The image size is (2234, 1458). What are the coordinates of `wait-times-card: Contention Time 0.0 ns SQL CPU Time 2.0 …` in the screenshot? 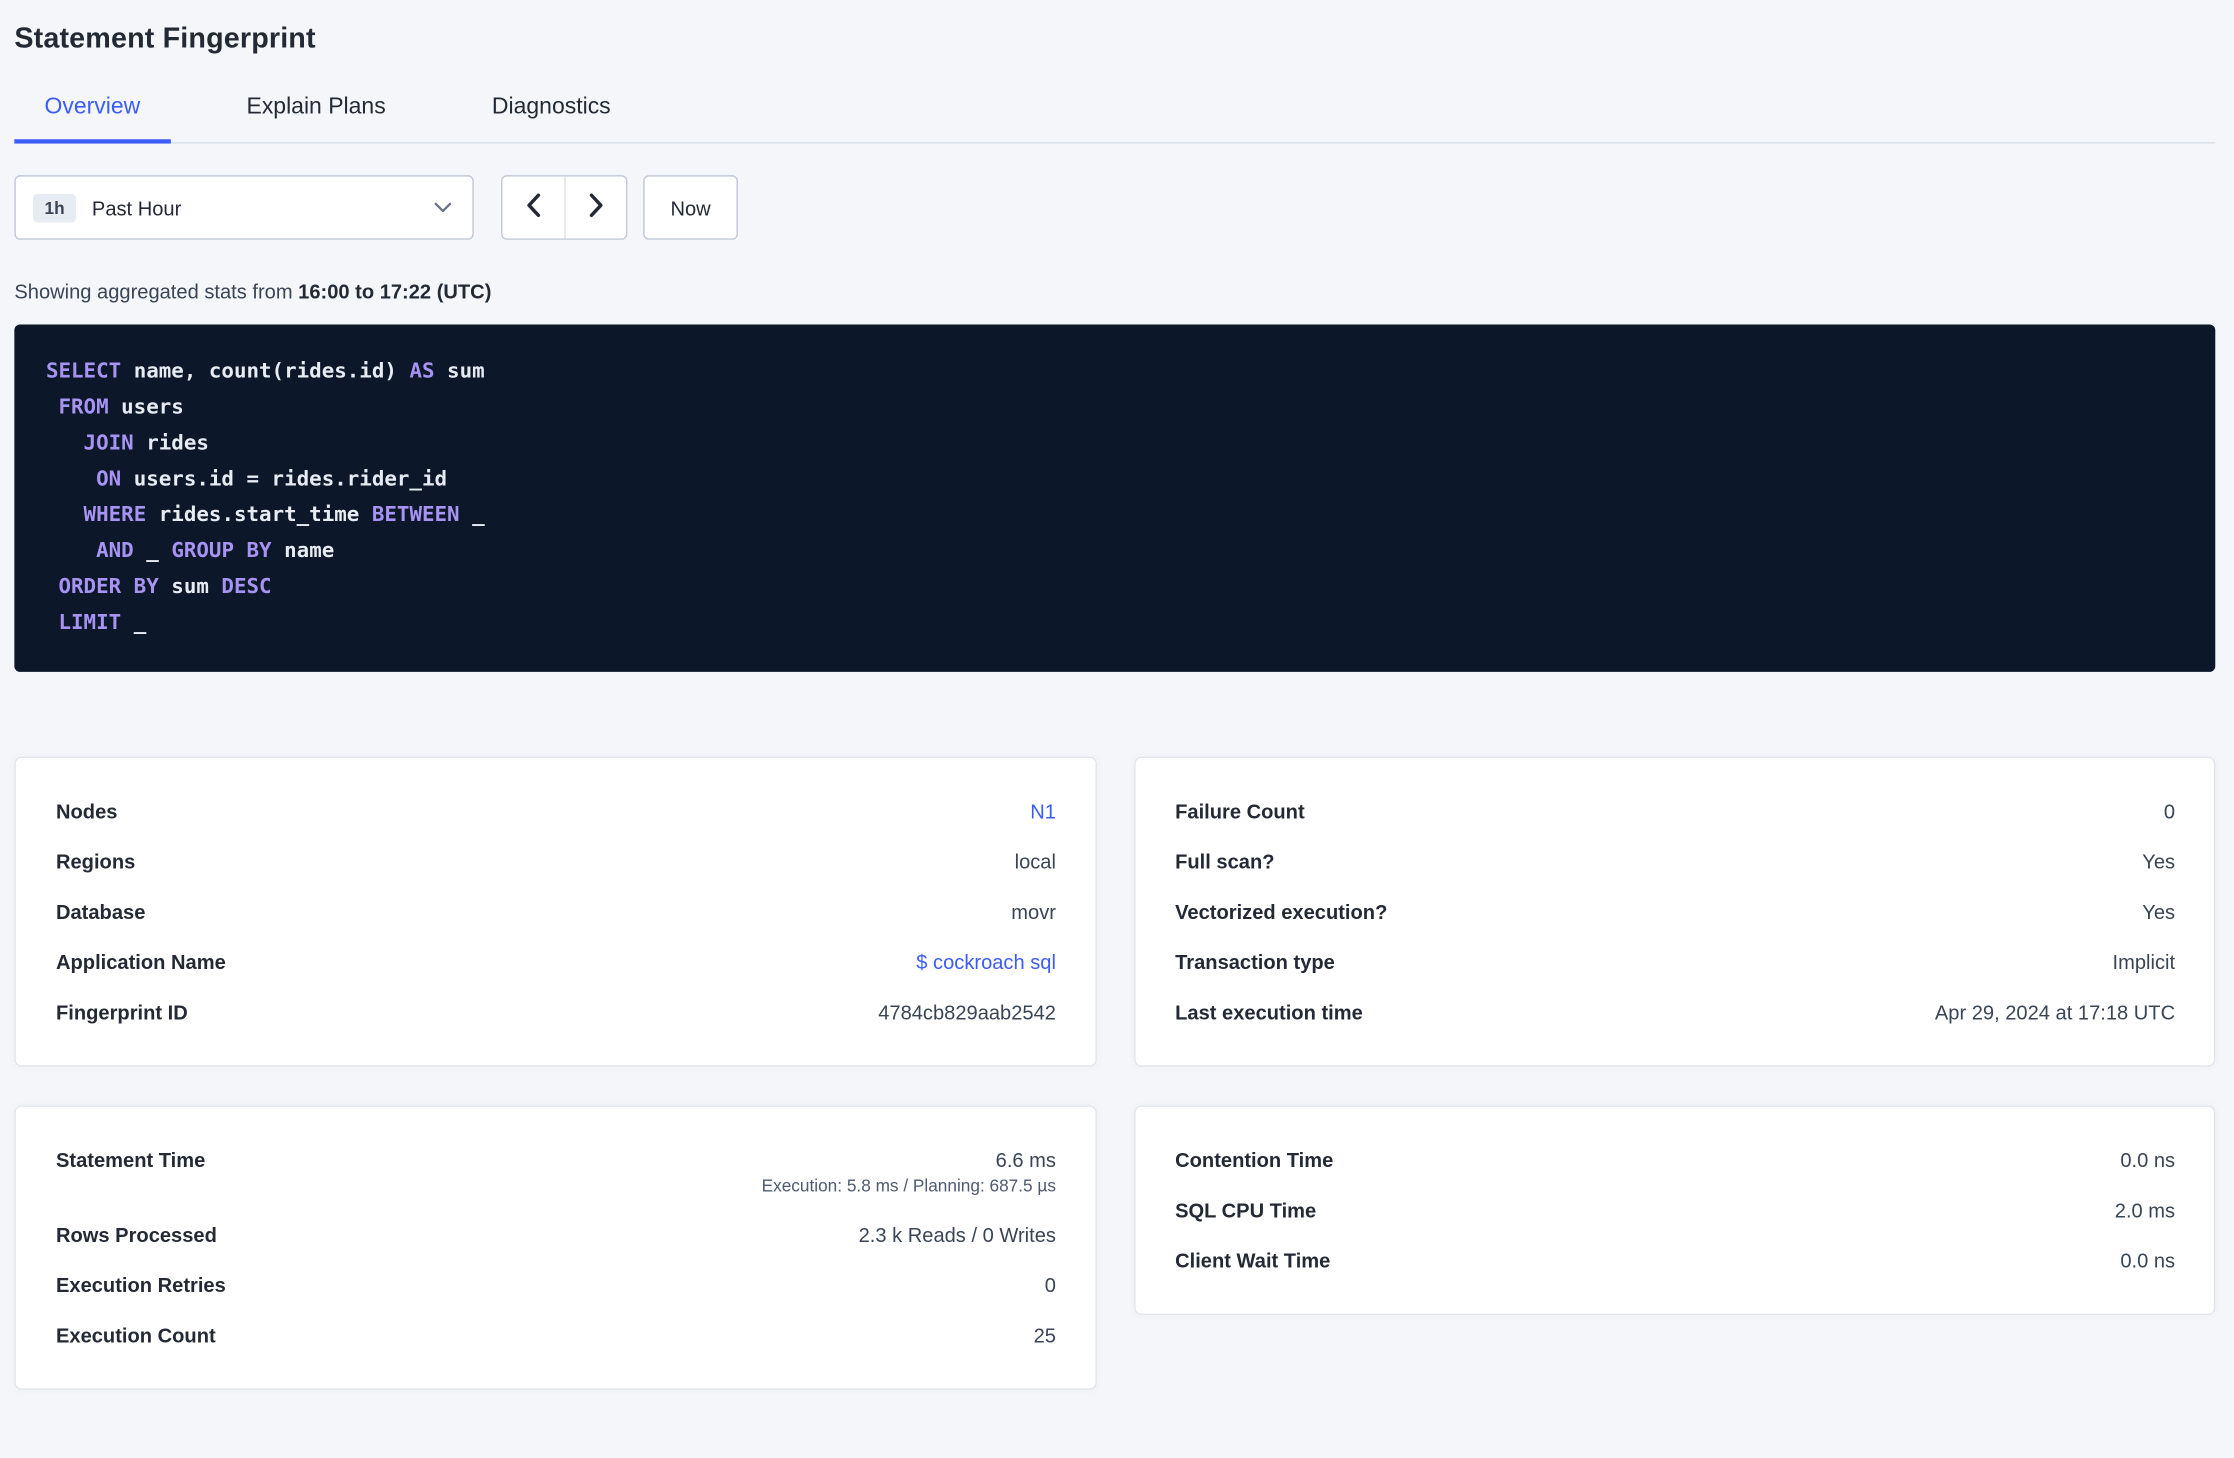 It's located at (1674, 1210).